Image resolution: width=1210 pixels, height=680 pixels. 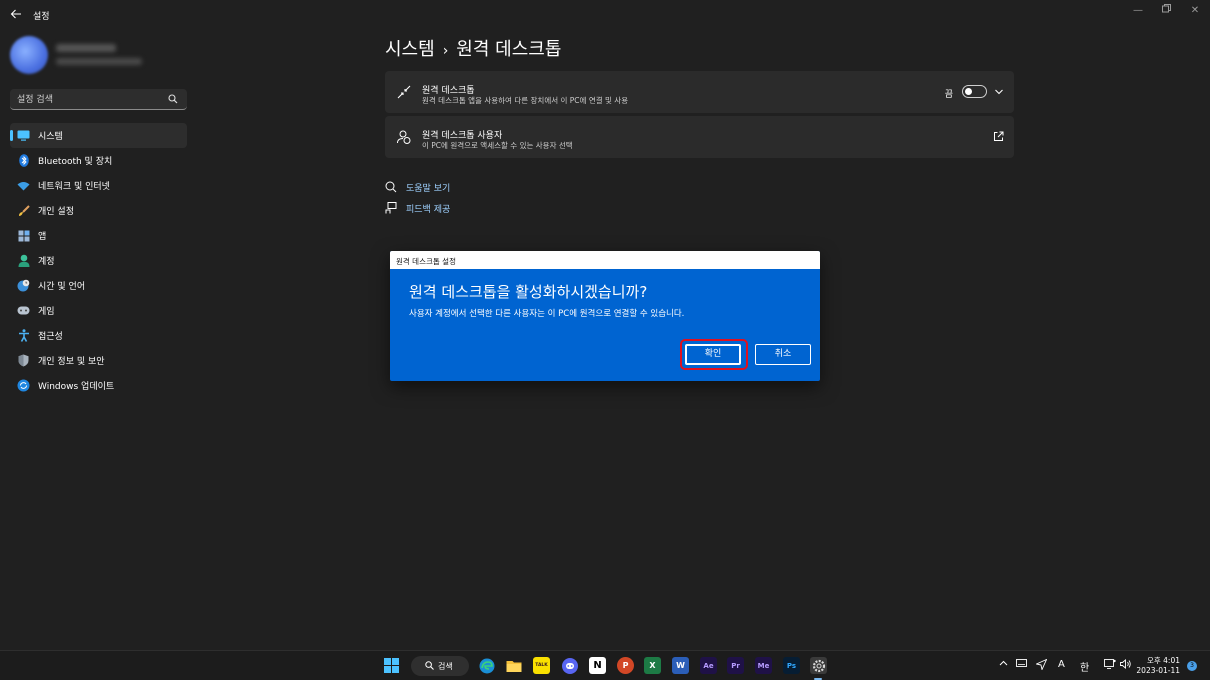 What do you see at coordinates (404, 92) in the screenshot?
I see `remote-desktop-icon` at bounding box center [404, 92].